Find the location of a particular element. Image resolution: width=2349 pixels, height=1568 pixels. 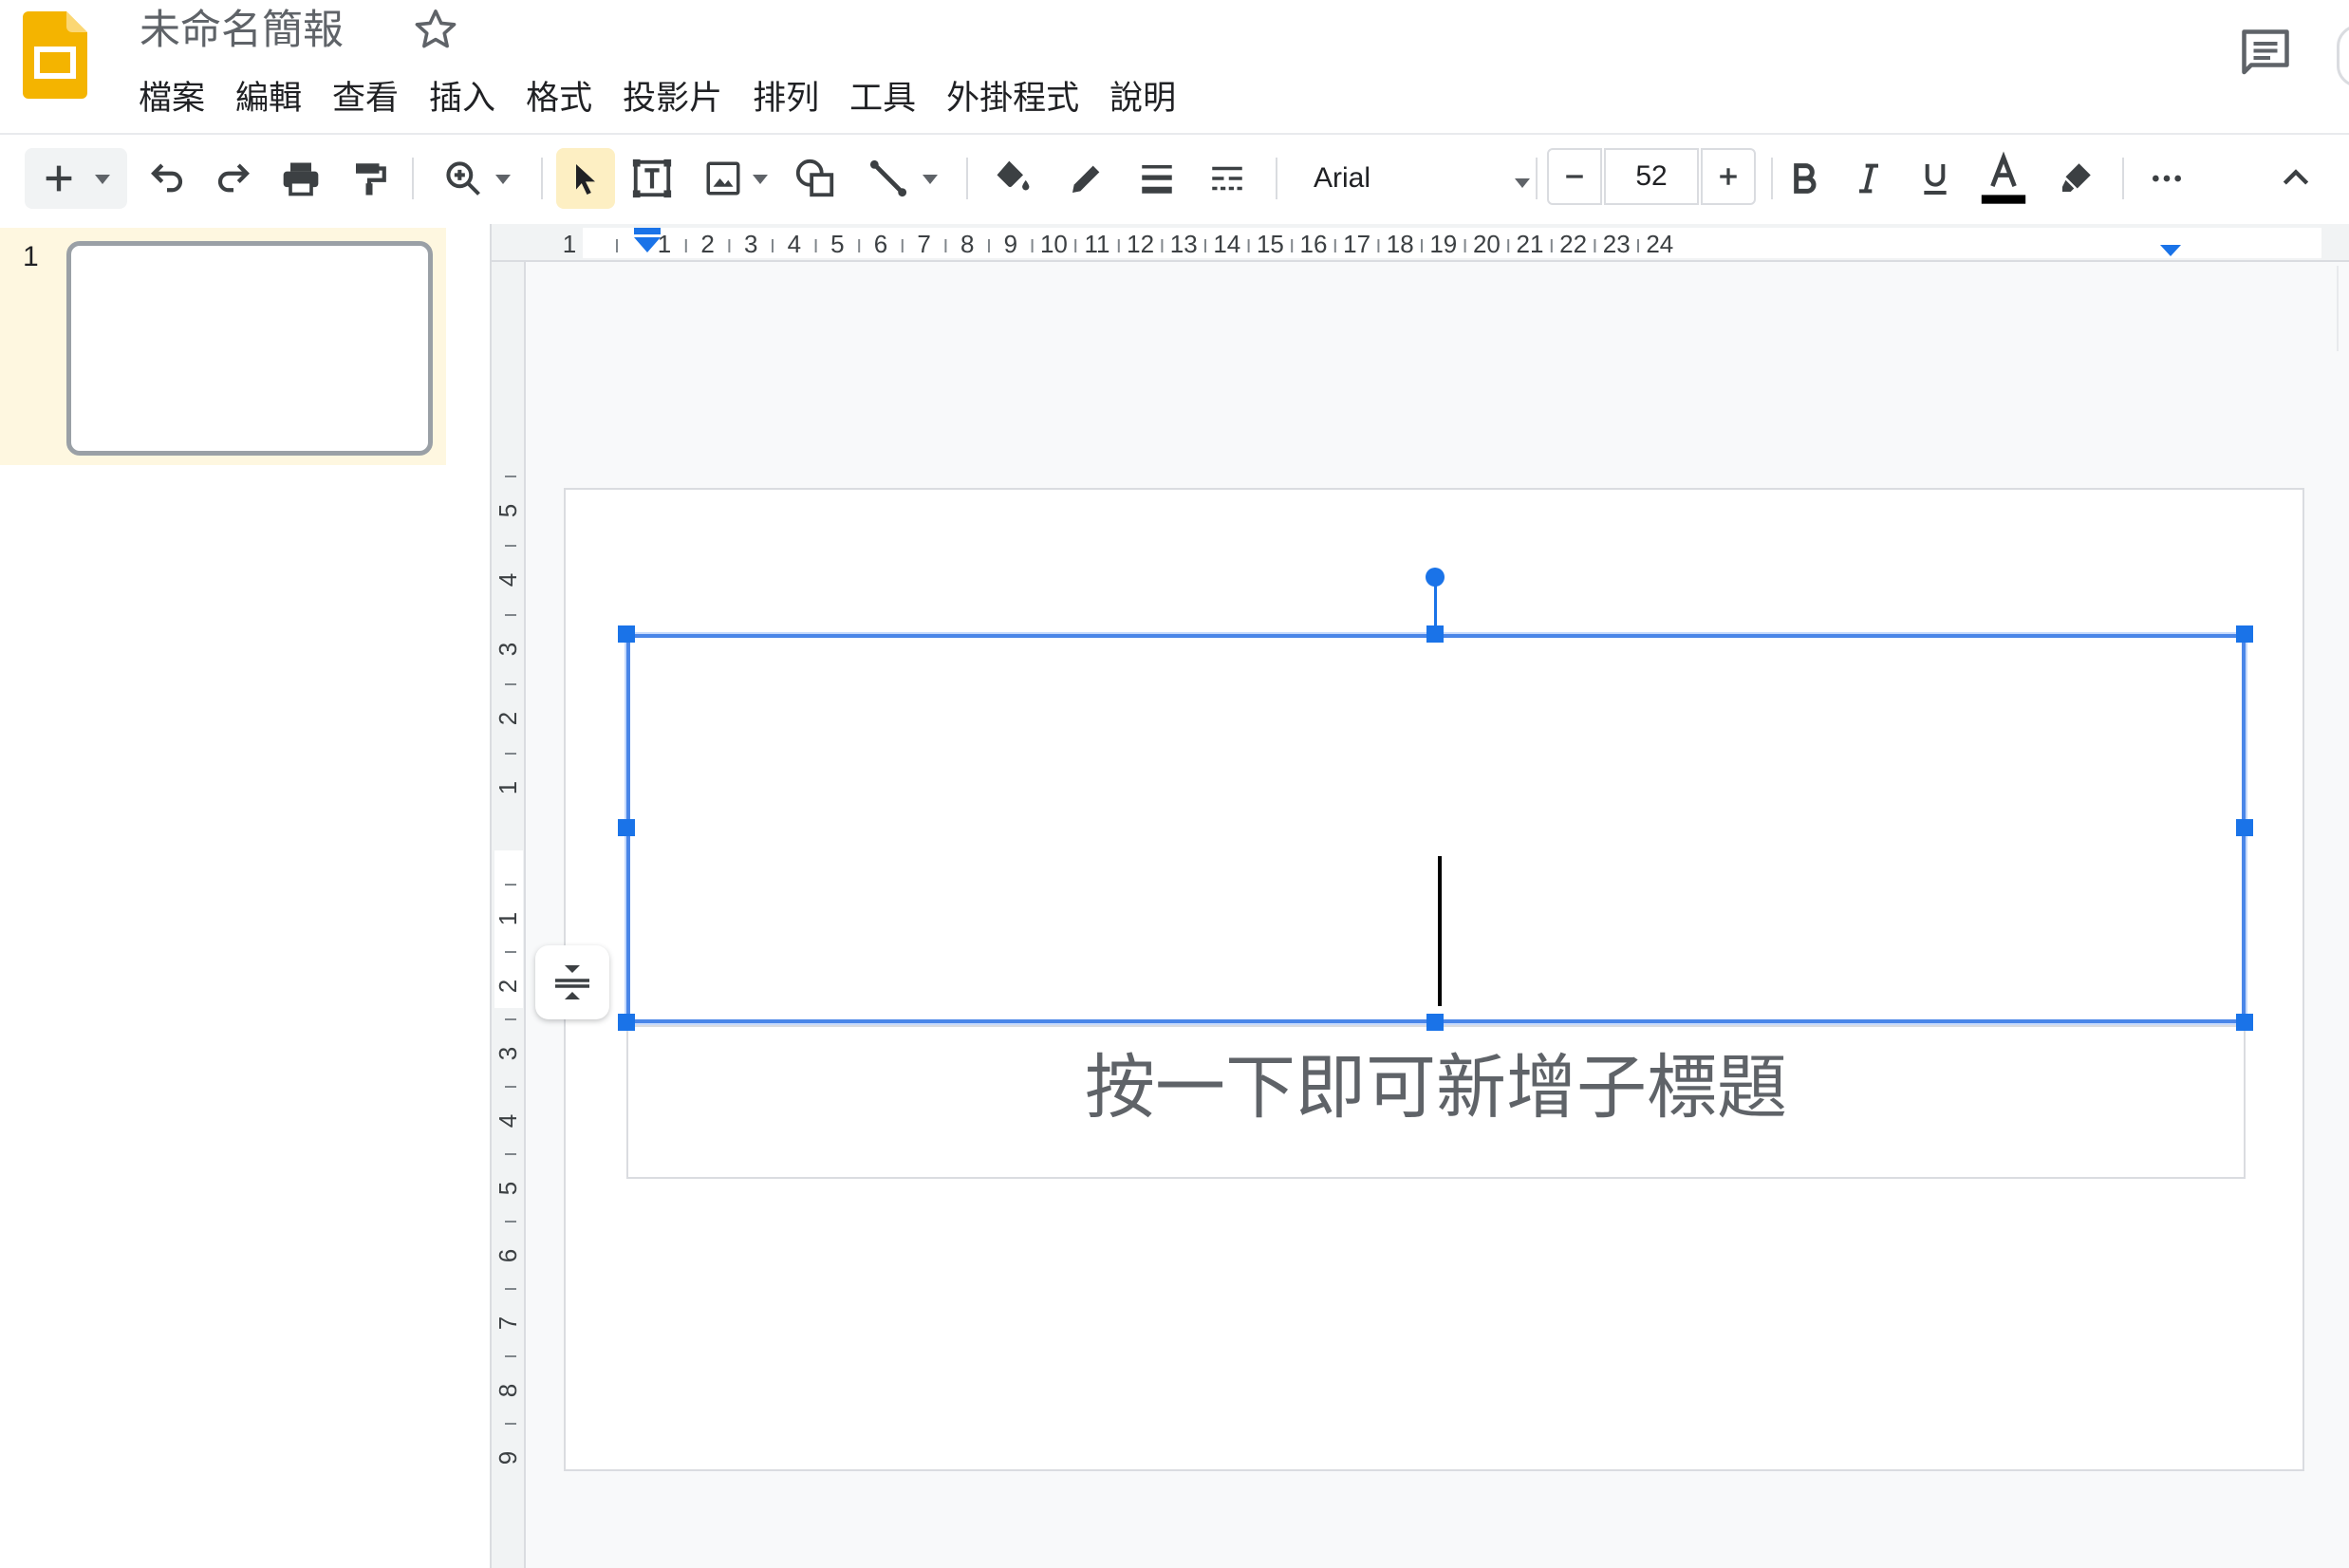

collapse-menus-button is located at coordinates (2295, 178).